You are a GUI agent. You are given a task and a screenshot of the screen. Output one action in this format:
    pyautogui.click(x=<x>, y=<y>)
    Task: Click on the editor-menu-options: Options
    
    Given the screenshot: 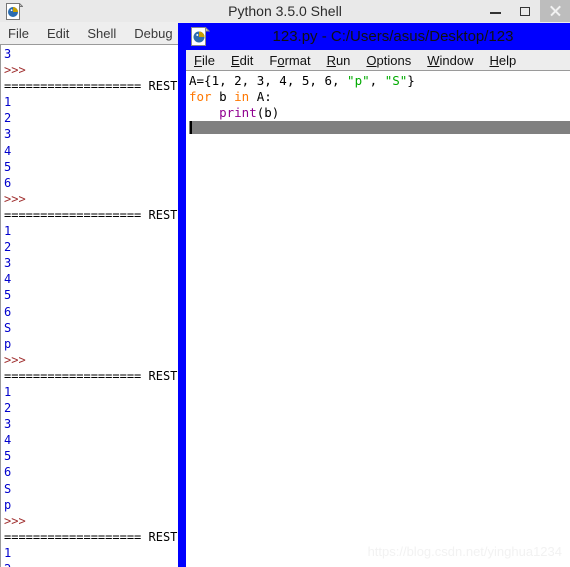 What is the action you would take?
    pyautogui.click(x=388, y=60)
    